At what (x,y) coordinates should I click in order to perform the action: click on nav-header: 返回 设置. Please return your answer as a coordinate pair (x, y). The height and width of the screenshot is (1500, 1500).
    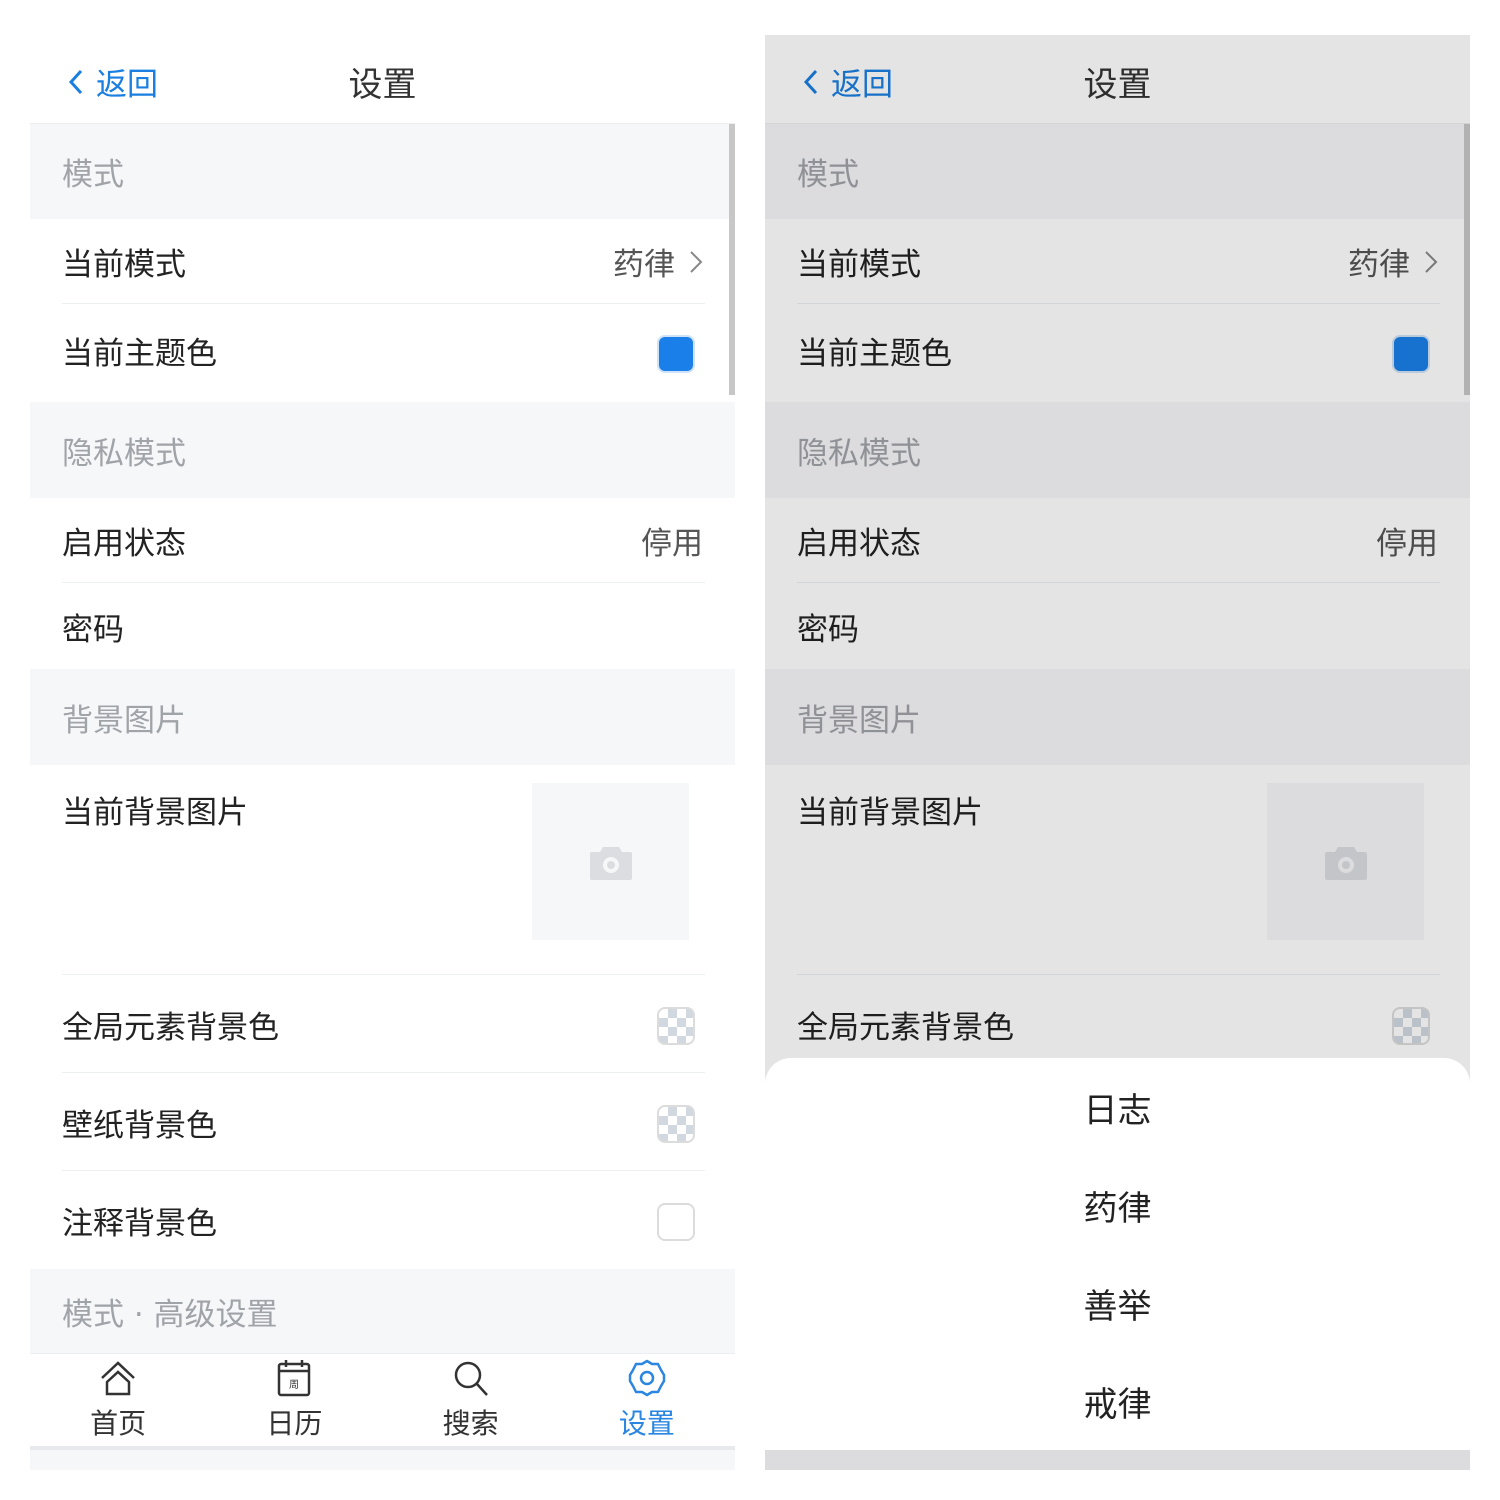
    Looking at the image, I should click on (382, 79).